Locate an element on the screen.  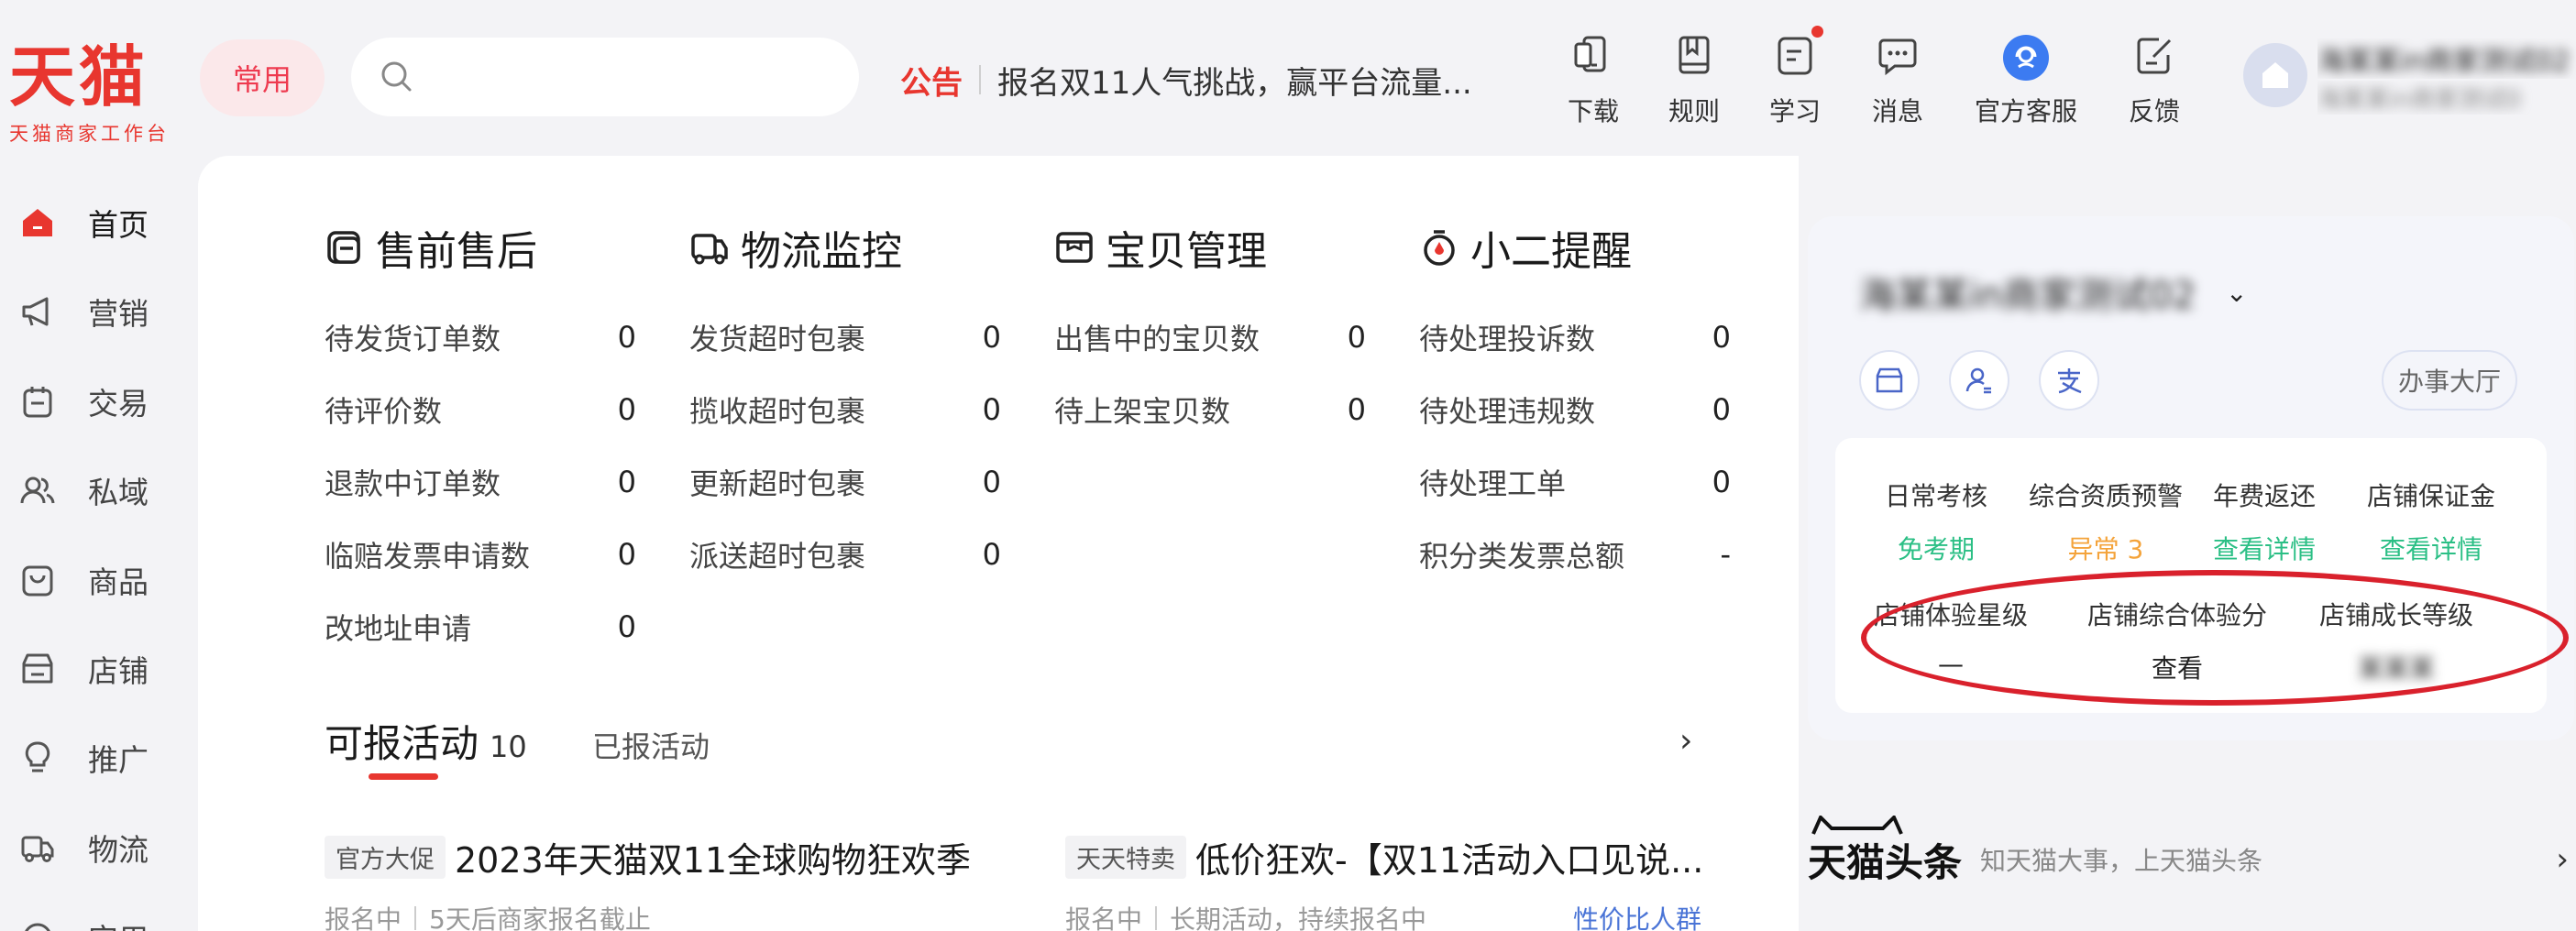
service-hall-button: 办事大厅 is located at coordinates (2449, 381).